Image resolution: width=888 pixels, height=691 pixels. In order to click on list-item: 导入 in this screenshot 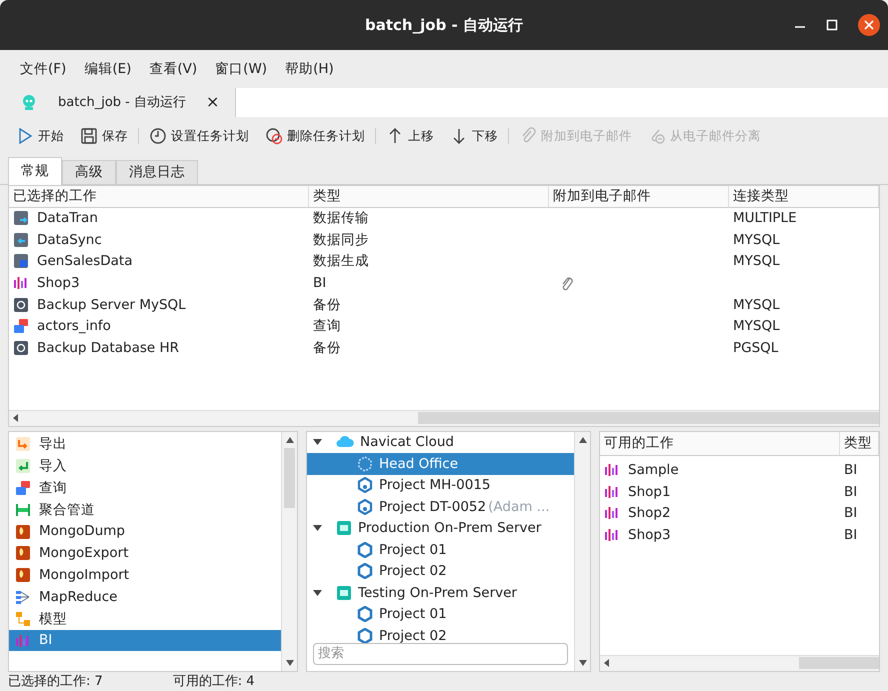, I will do `click(145, 466)`.